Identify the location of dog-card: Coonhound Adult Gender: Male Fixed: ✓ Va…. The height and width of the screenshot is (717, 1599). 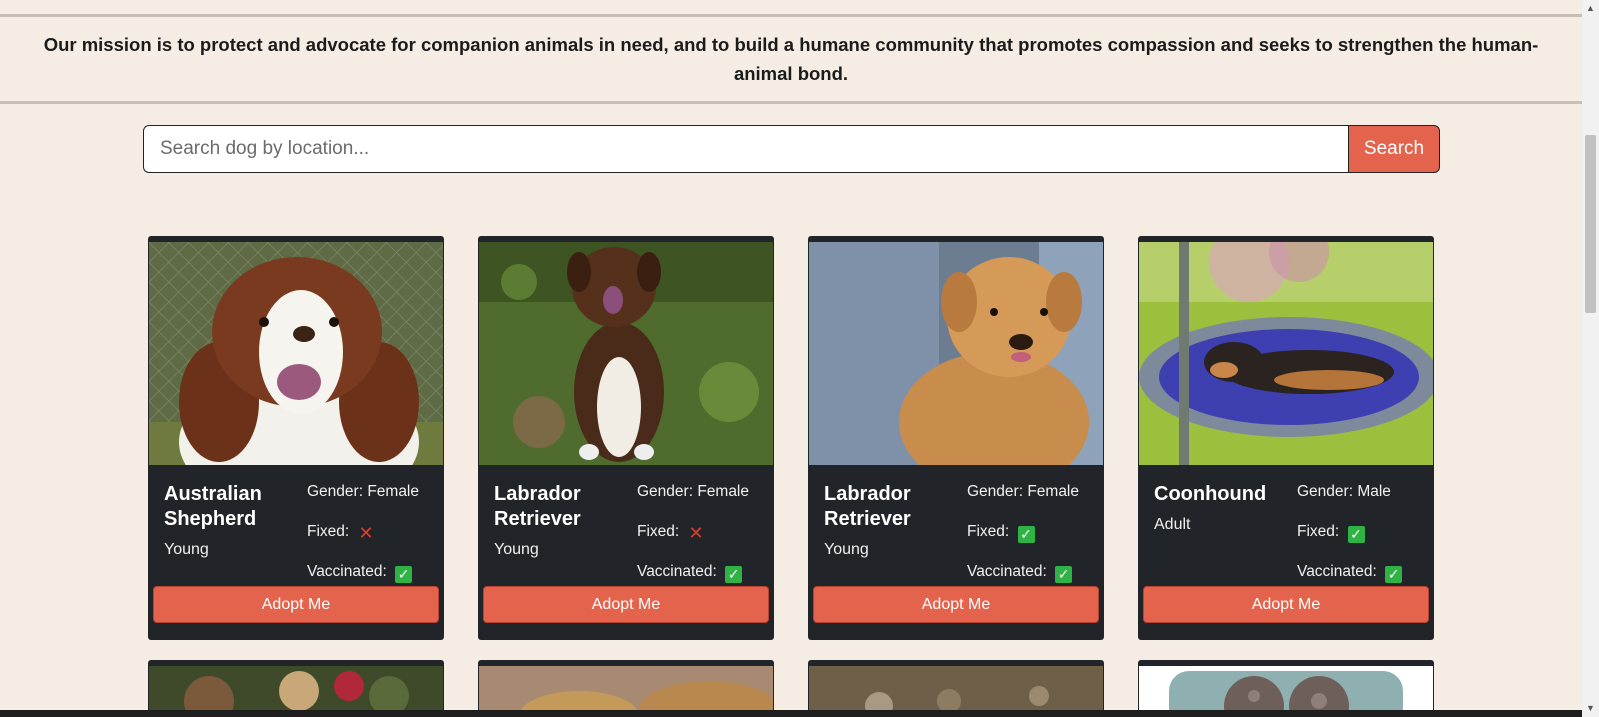
(1286, 438).